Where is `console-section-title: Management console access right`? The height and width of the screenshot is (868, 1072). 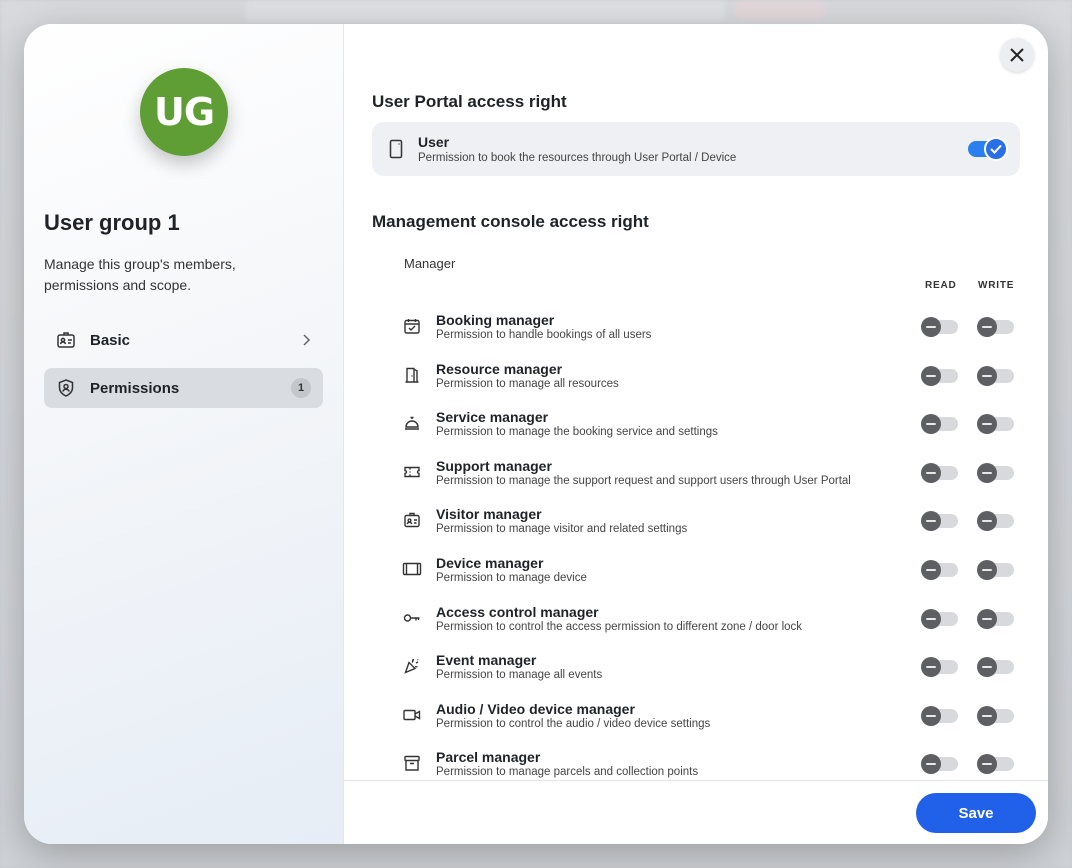
console-section-title: Management console access right is located at coordinates (510, 221).